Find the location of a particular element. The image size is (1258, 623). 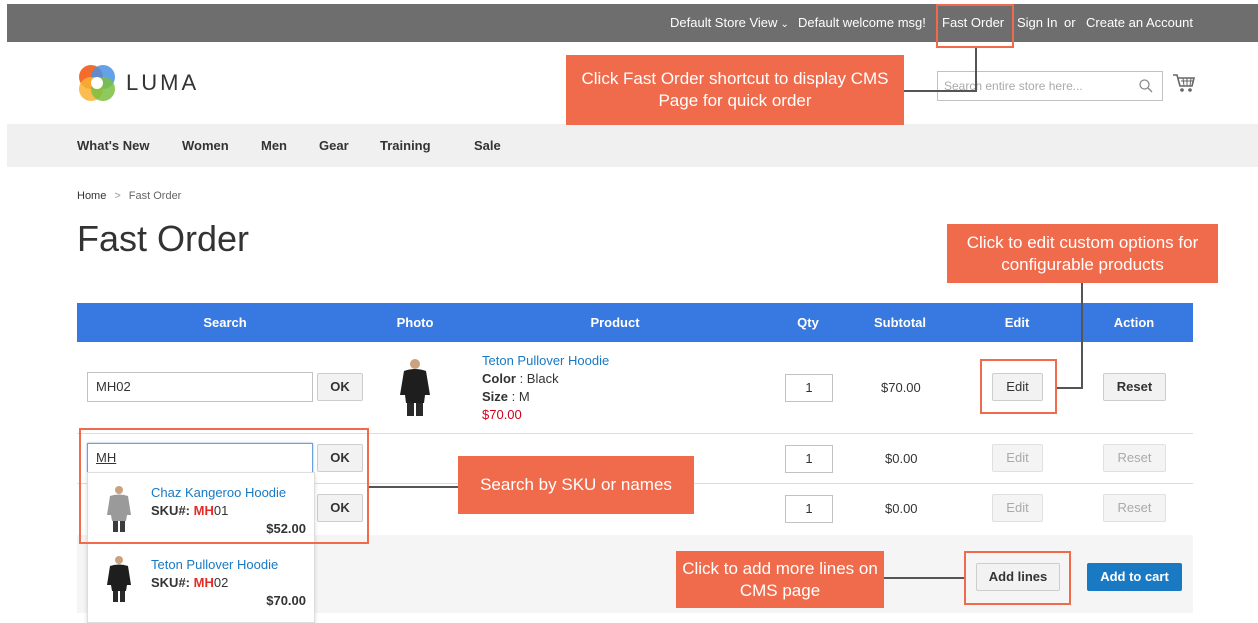

size-value: : M is located at coordinates (519, 396).